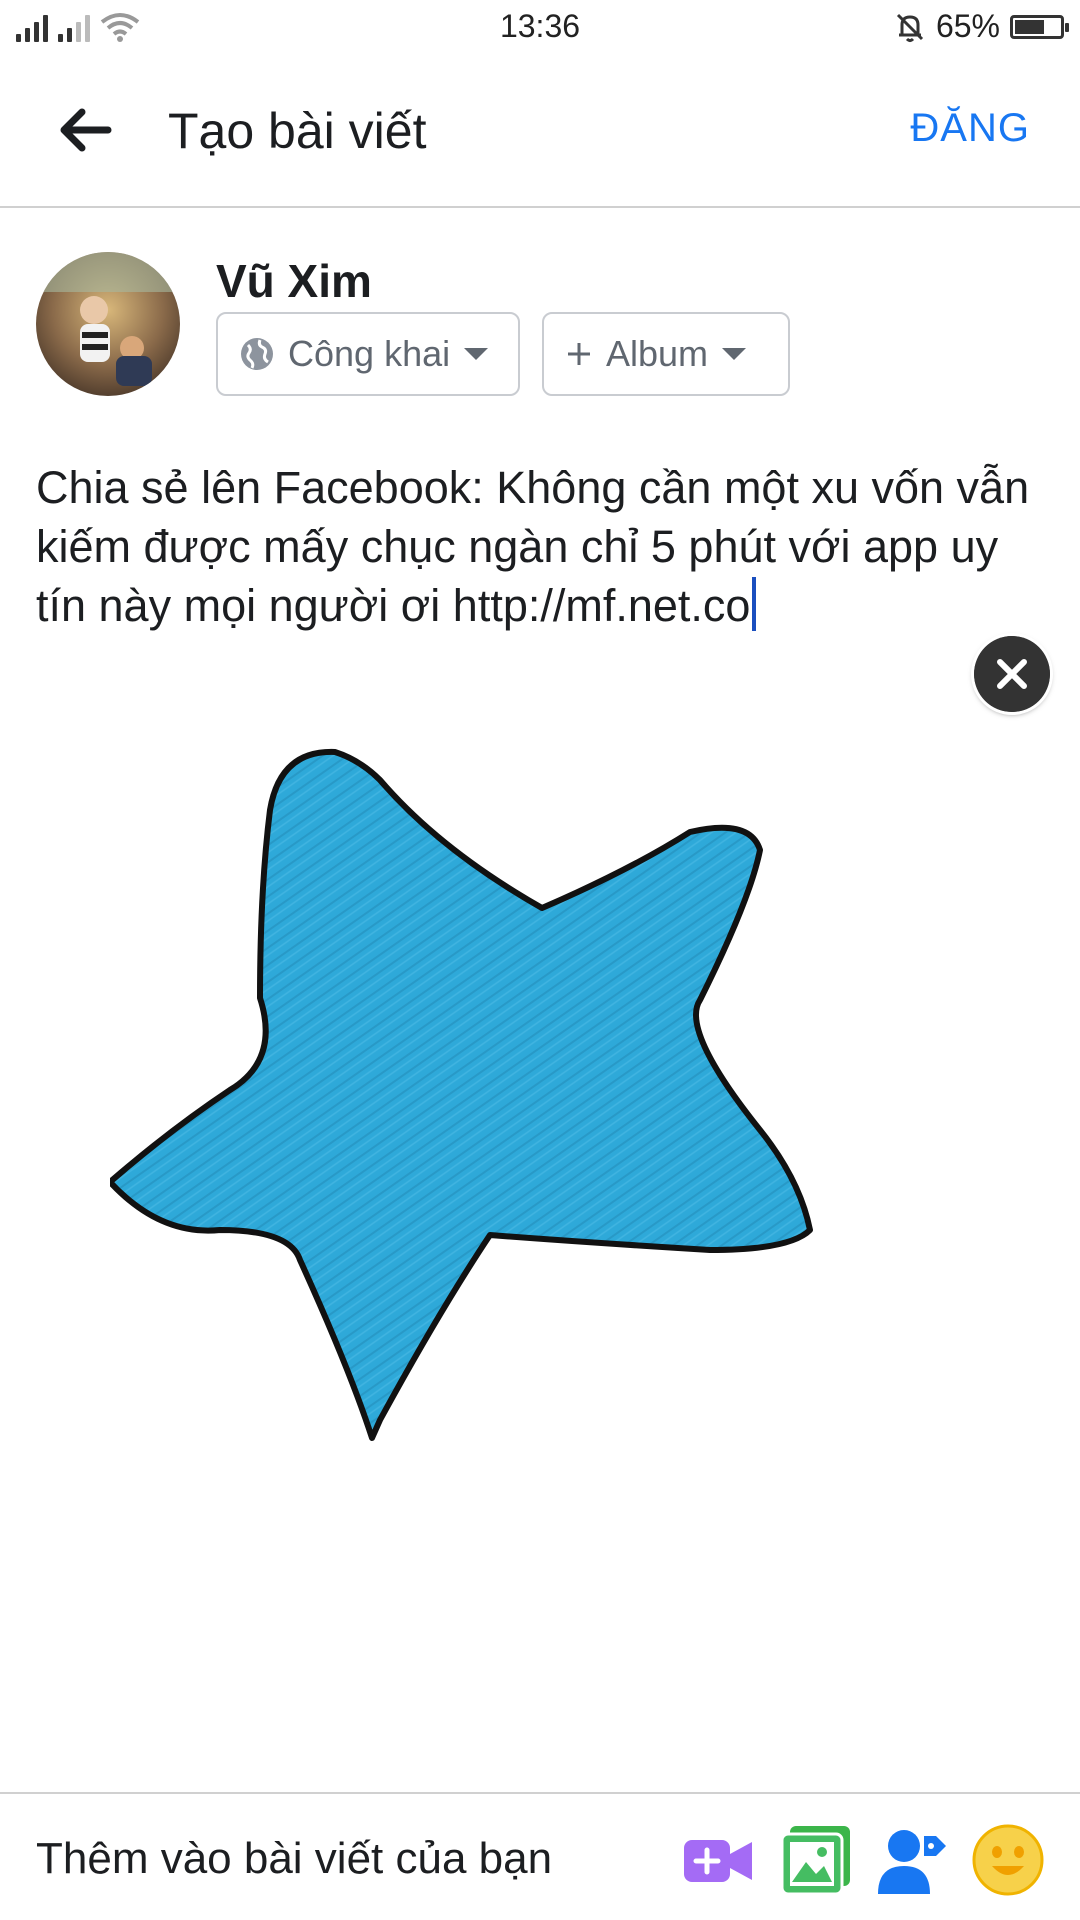 Image resolution: width=1080 pixels, height=1920 pixels. I want to click on arrow-left-icon, so click(84, 130).